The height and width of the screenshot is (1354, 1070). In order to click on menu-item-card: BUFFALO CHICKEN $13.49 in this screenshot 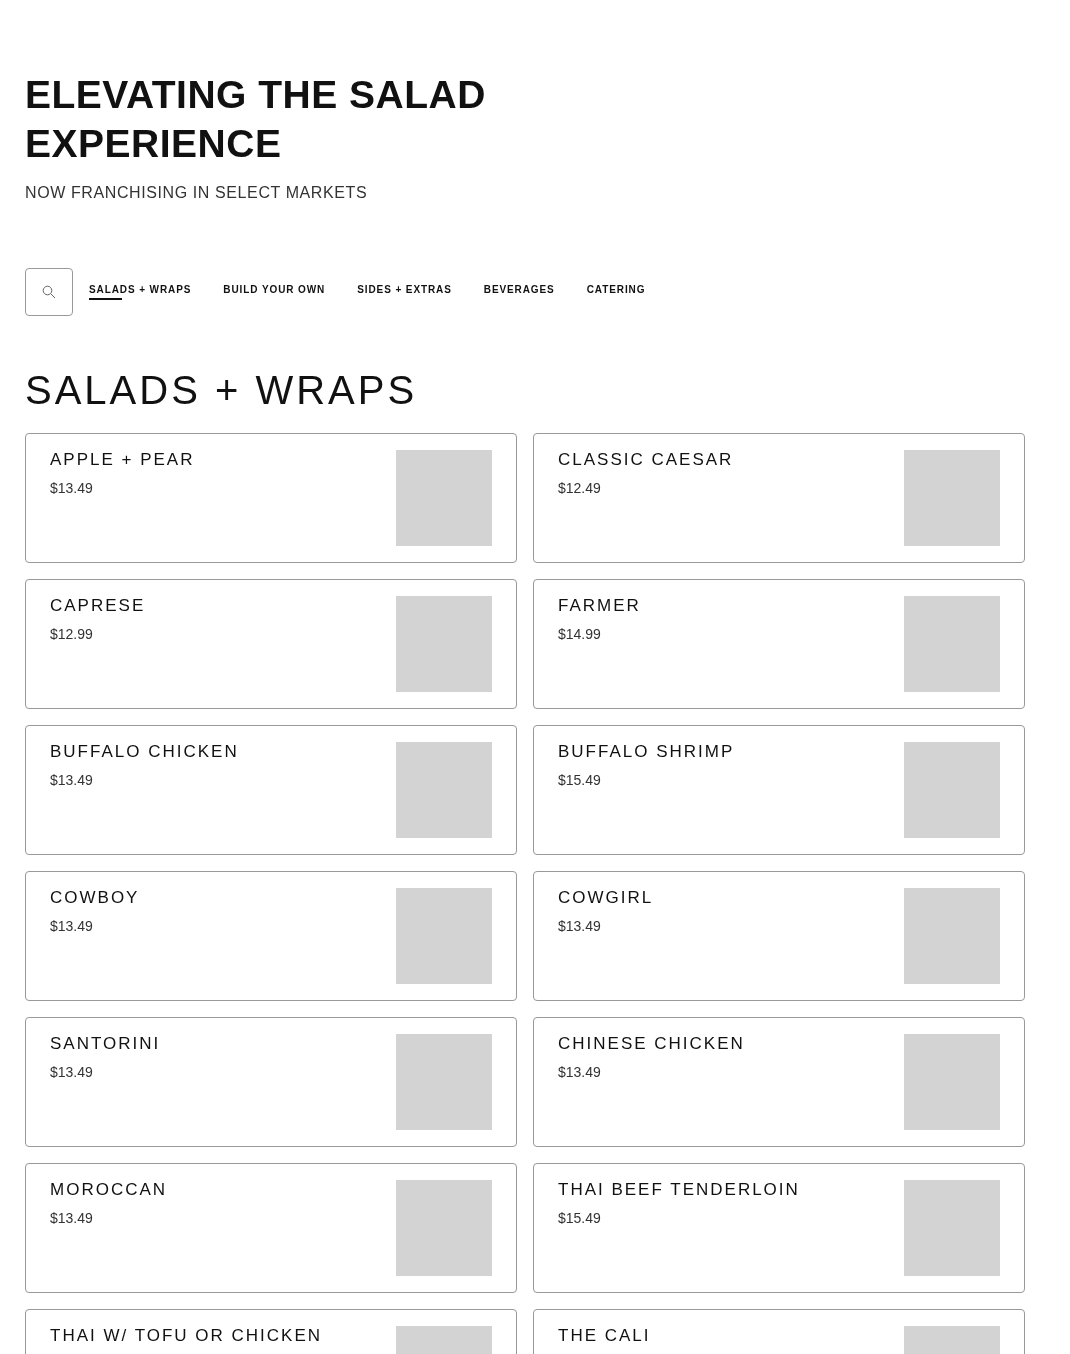, I will do `click(271, 790)`.